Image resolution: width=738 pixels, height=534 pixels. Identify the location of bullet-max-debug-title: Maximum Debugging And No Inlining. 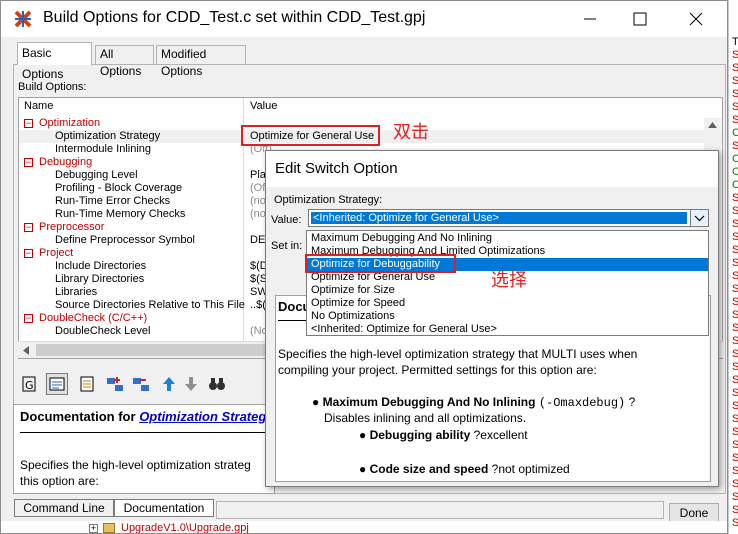
(429, 402).